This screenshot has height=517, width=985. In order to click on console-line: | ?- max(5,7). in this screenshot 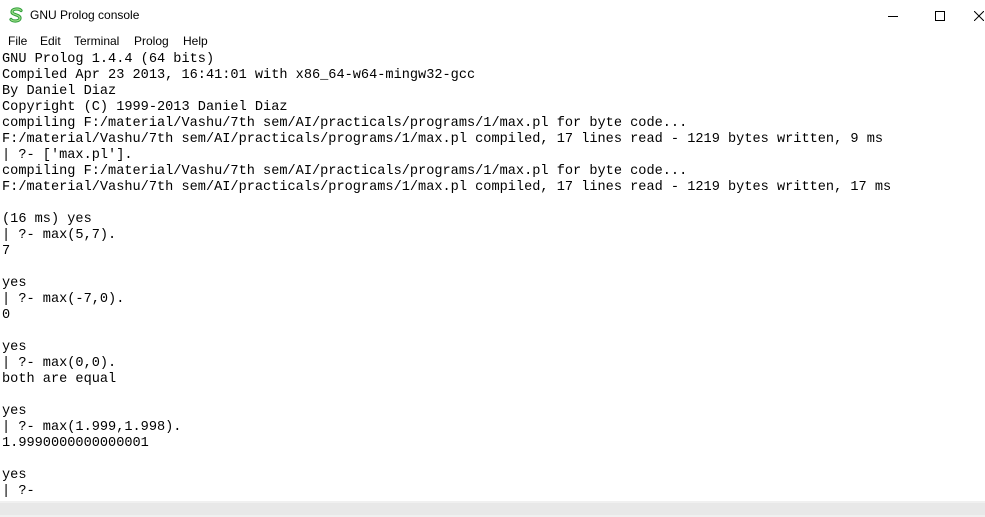, I will do `click(59, 235)`.